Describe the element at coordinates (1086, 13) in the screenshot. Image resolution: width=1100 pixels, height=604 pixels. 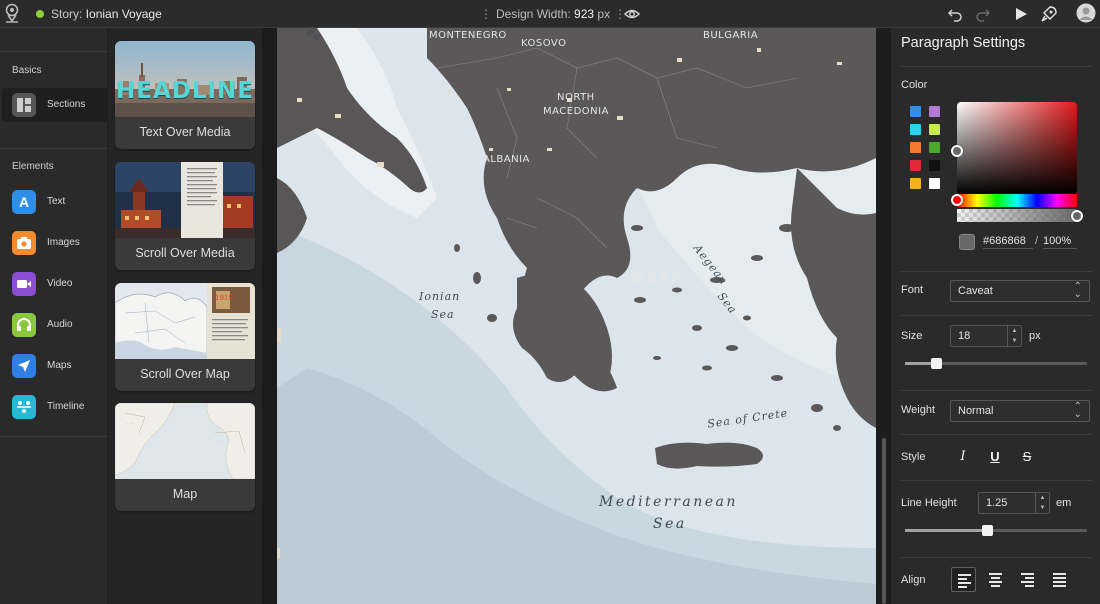
I see `user-avatar` at that location.